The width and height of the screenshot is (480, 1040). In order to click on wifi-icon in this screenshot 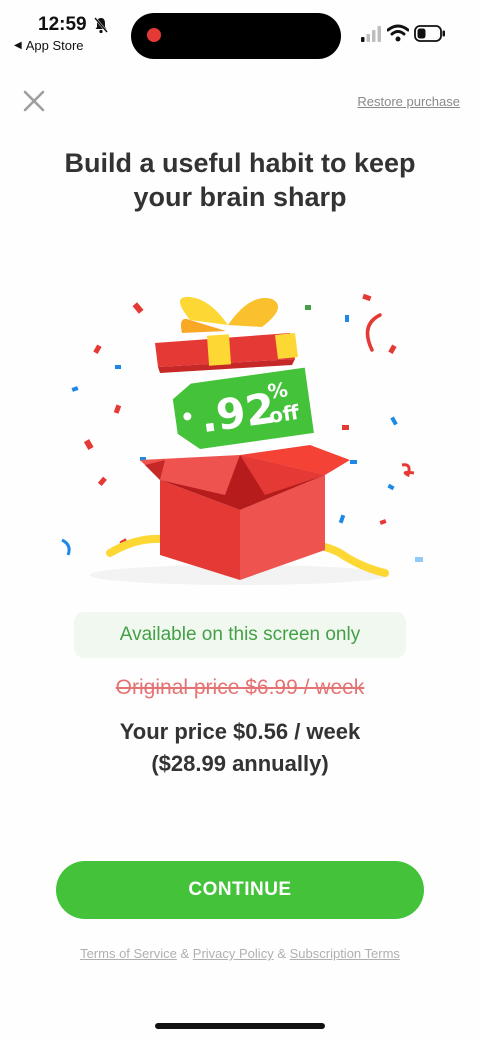, I will do `click(398, 33)`.